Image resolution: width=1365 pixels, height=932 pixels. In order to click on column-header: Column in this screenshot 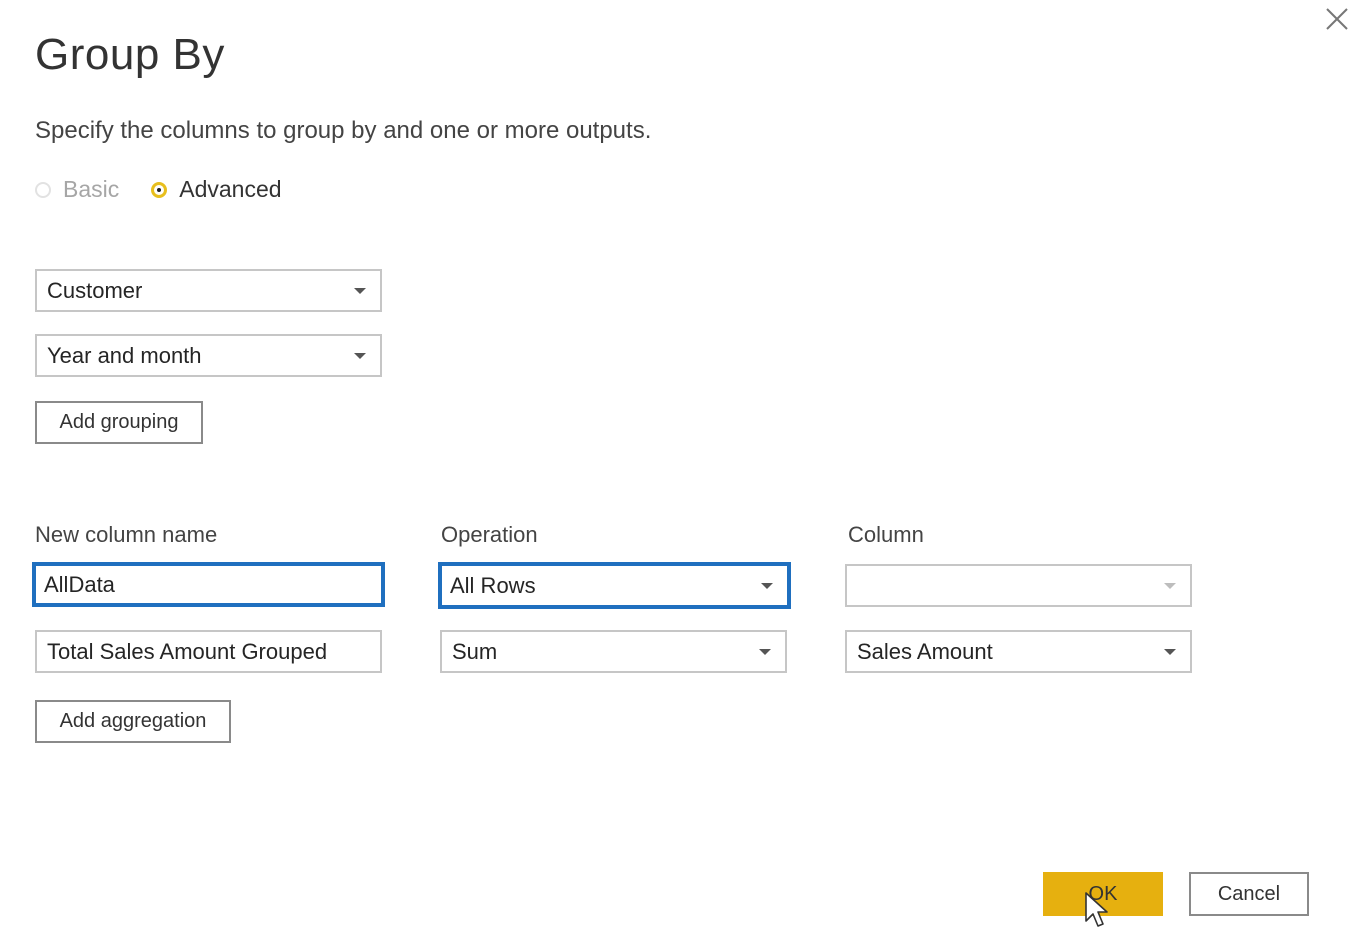, I will do `click(886, 534)`.